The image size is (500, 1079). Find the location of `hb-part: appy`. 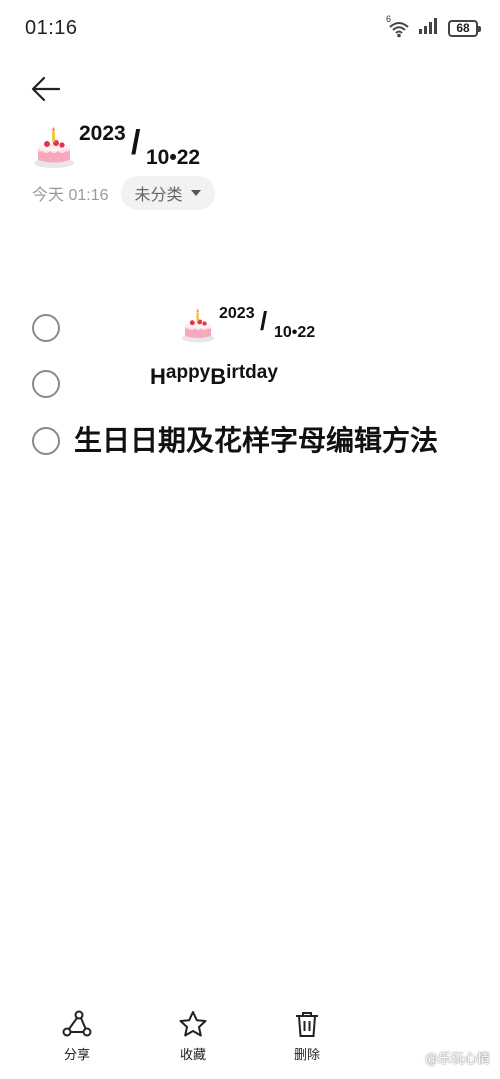

hb-part: appy is located at coordinates (188, 372).